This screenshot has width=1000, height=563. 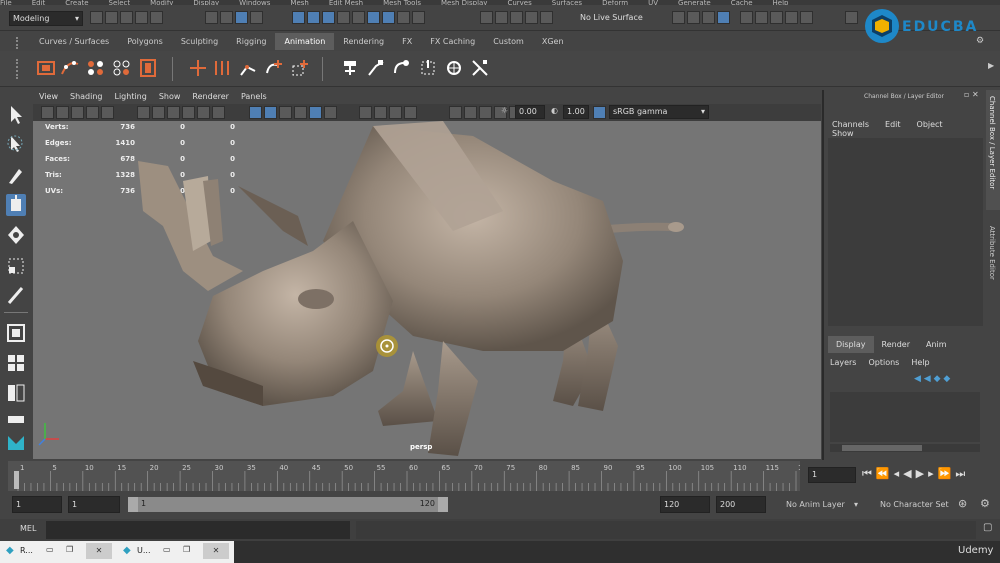 What do you see at coordinates (86, 97) in the screenshot?
I see `viewport-menu-shading: Shading` at bounding box center [86, 97].